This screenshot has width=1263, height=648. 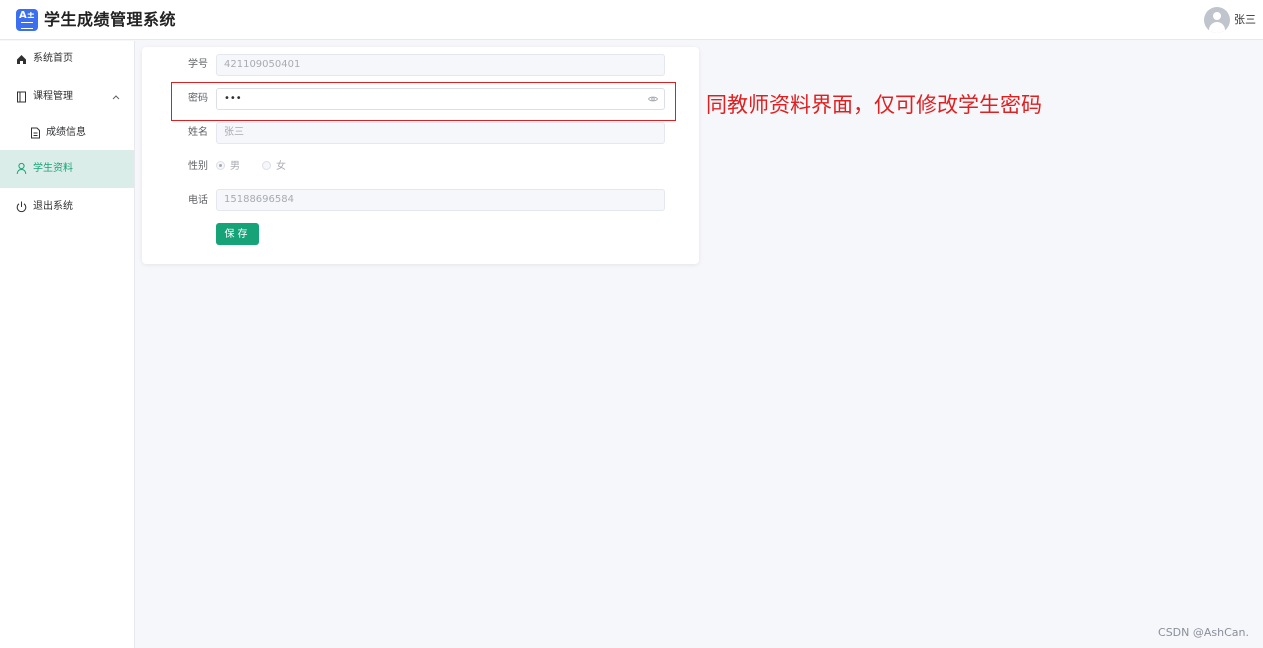 What do you see at coordinates (36, 133) in the screenshot?
I see `document-icon` at bounding box center [36, 133].